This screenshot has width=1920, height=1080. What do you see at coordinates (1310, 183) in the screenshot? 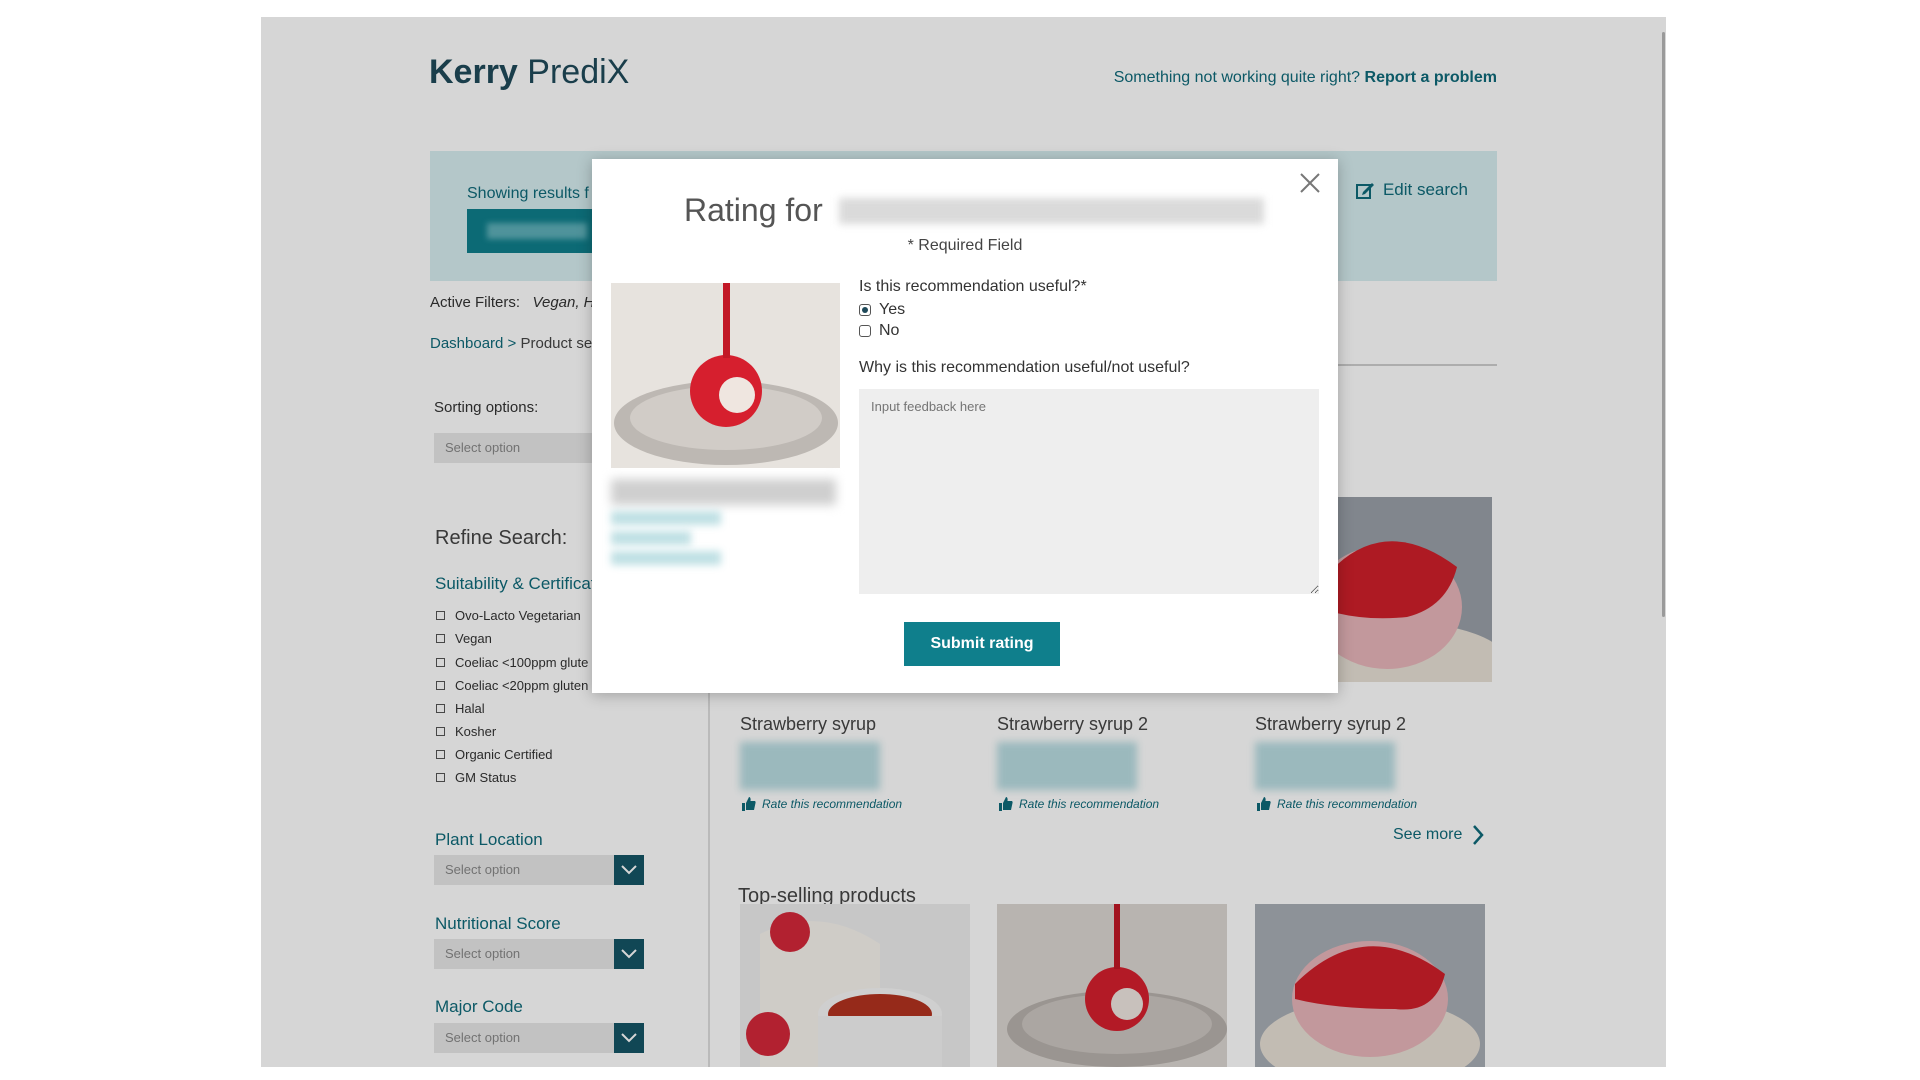
I see `close-icon` at bounding box center [1310, 183].